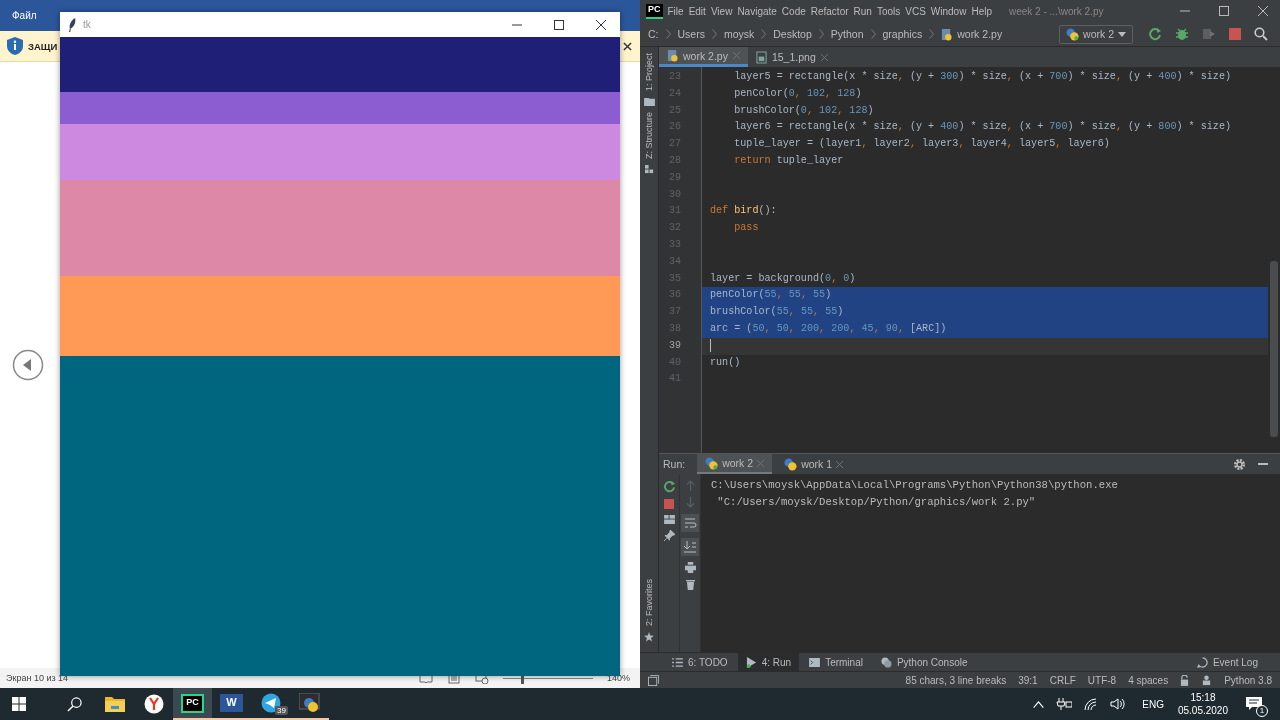 The image size is (1280, 720). Describe the element at coordinates (700, 662) in the screenshot. I see `tool-window-button: 6: TODO` at that location.